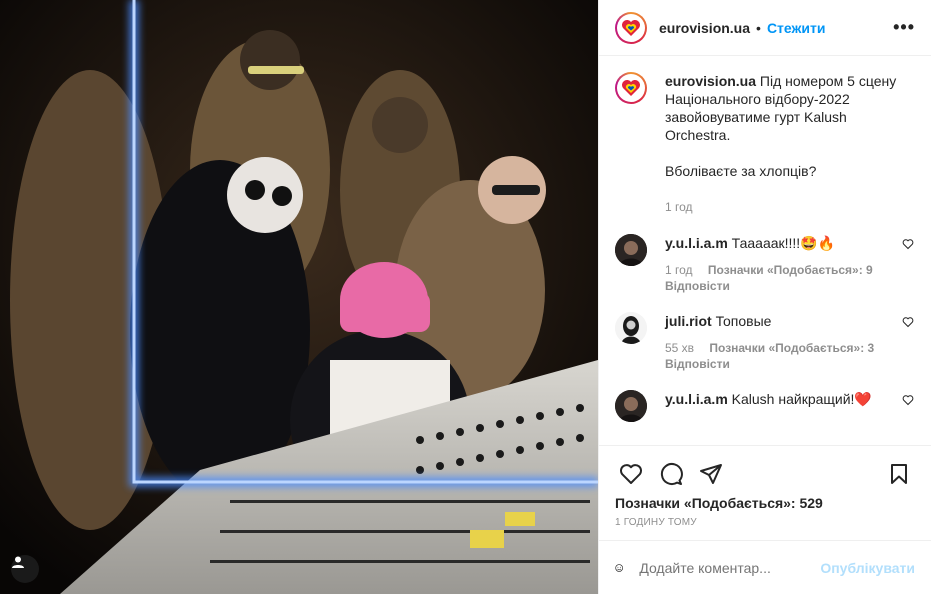  Describe the element at coordinates (704, 28) in the screenshot. I see `author-username: eurovision.ua` at that location.